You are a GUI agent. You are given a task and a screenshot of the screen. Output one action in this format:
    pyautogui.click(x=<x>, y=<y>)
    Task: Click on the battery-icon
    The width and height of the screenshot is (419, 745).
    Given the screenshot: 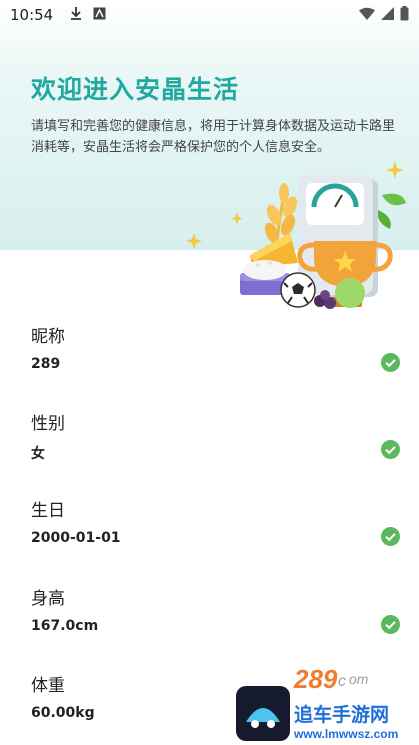 What is the action you would take?
    pyautogui.click(x=404, y=15)
    